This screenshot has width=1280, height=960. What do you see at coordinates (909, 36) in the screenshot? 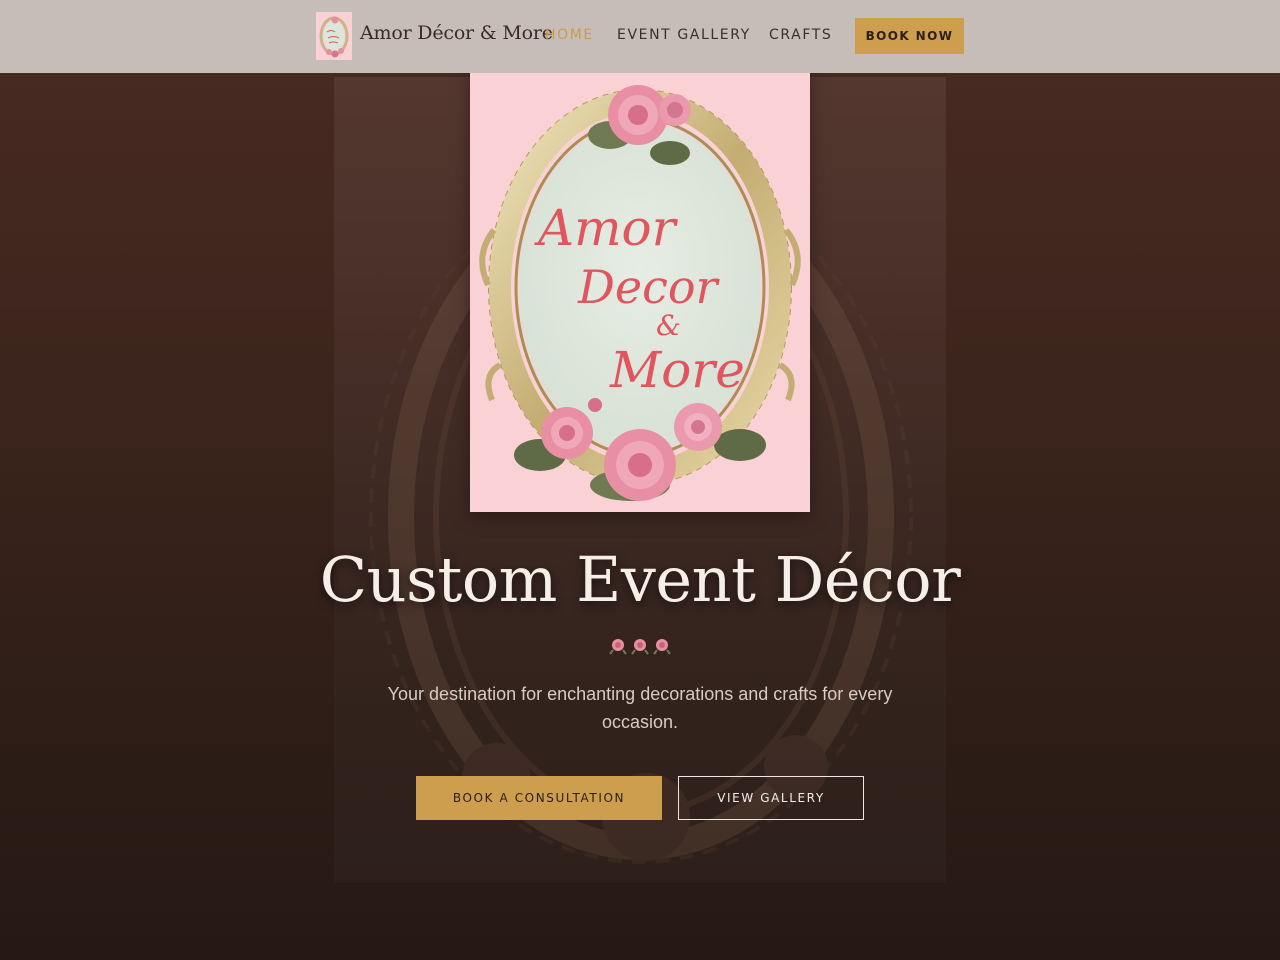
I see `book-now-button: BOOK NOW` at bounding box center [909, 36].